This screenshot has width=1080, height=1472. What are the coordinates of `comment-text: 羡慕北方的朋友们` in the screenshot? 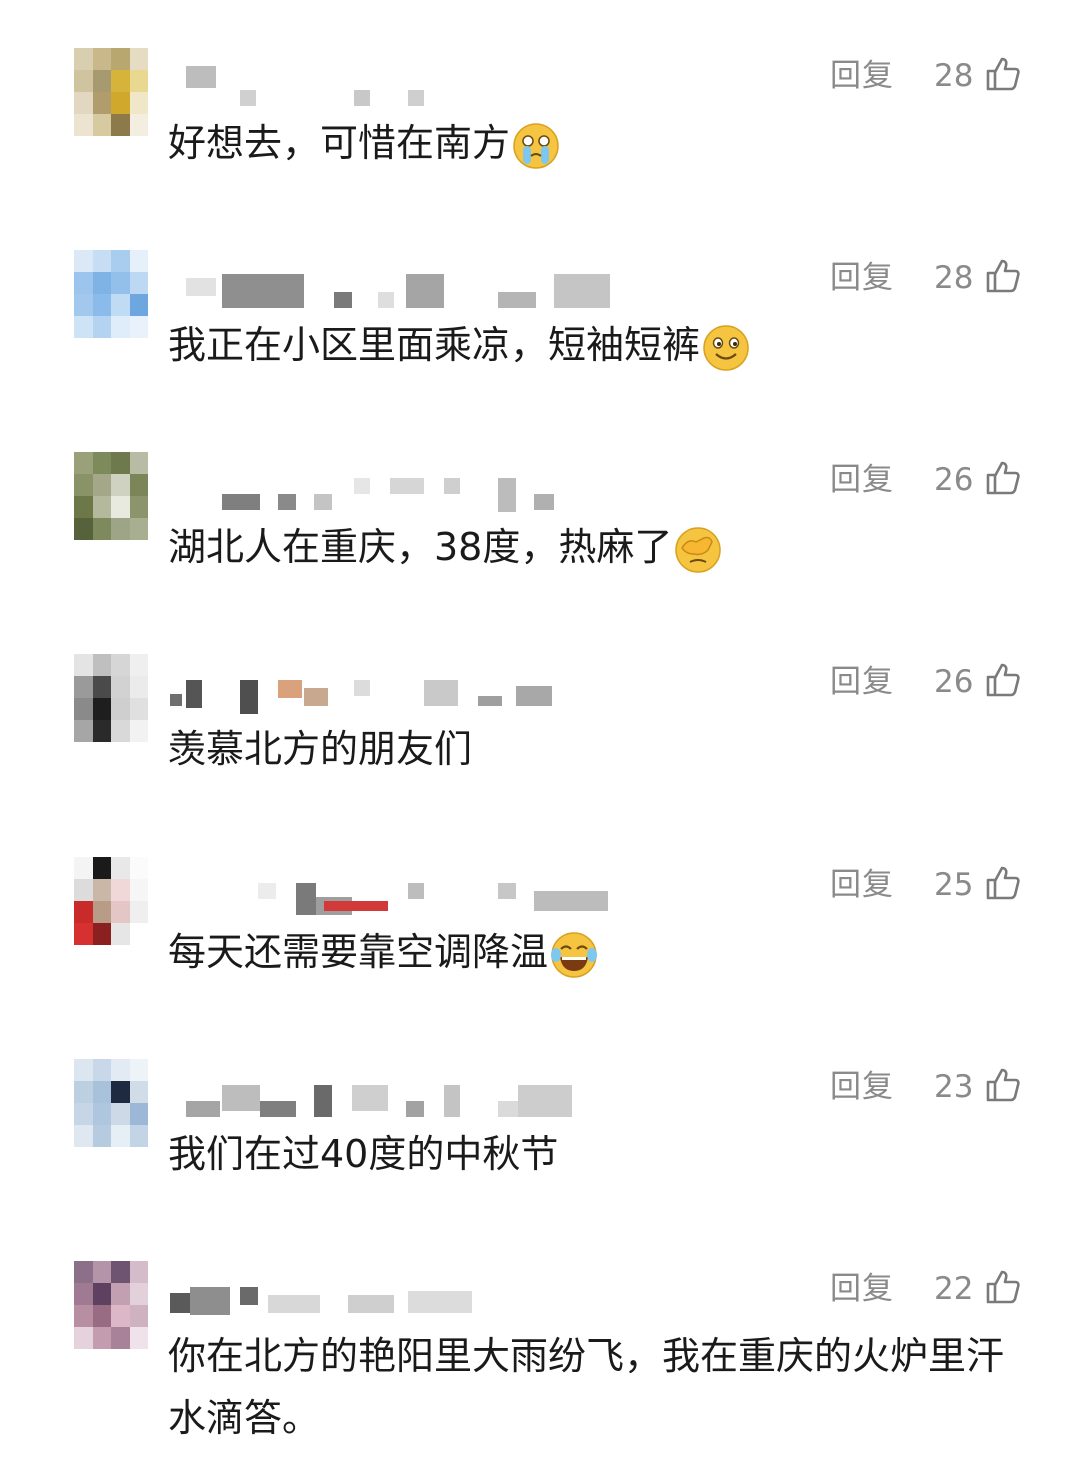 It's located at (320, 749).